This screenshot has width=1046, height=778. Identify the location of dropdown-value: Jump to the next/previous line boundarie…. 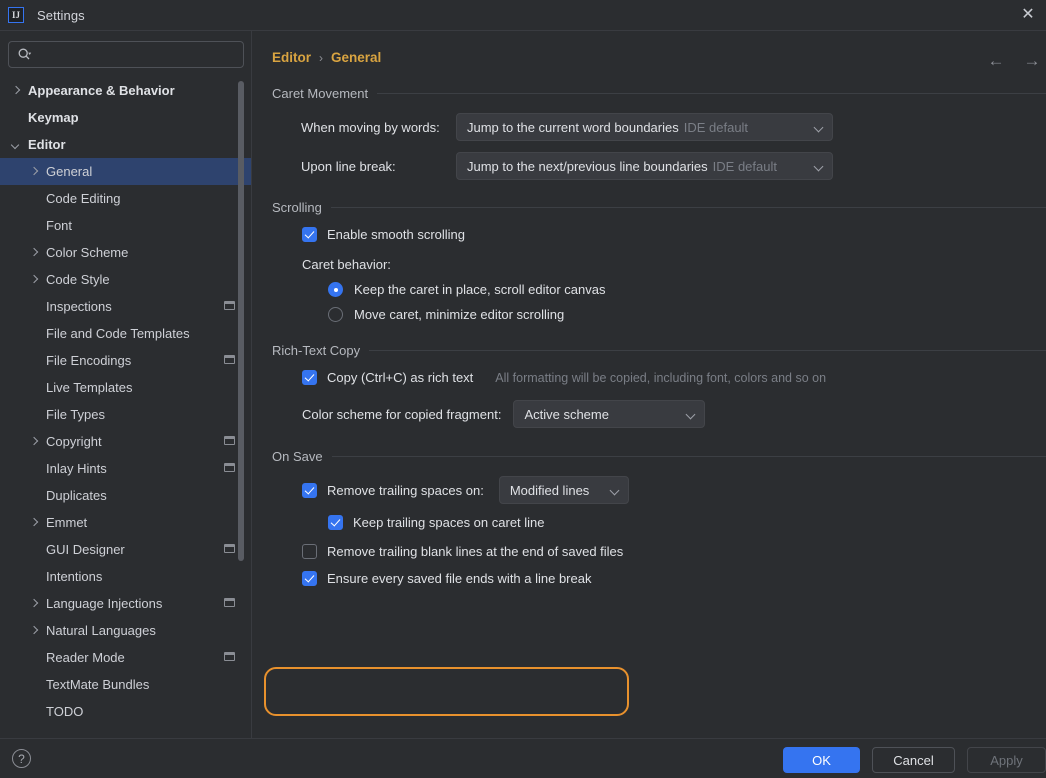
(587, 166).